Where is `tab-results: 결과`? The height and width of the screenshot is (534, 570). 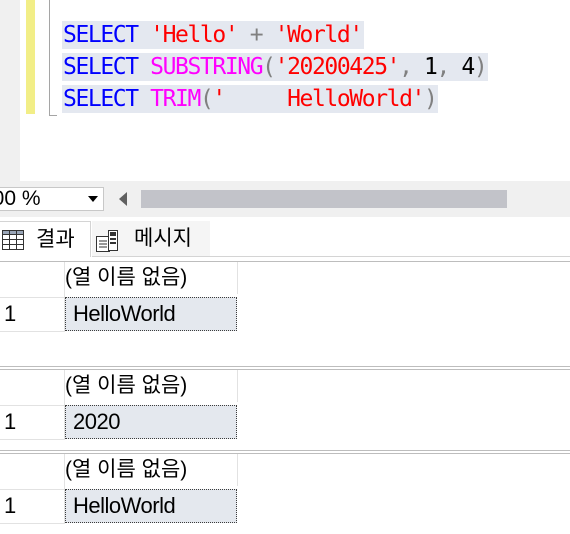 tab-results: 결과 is located at coordinates (45, 239).